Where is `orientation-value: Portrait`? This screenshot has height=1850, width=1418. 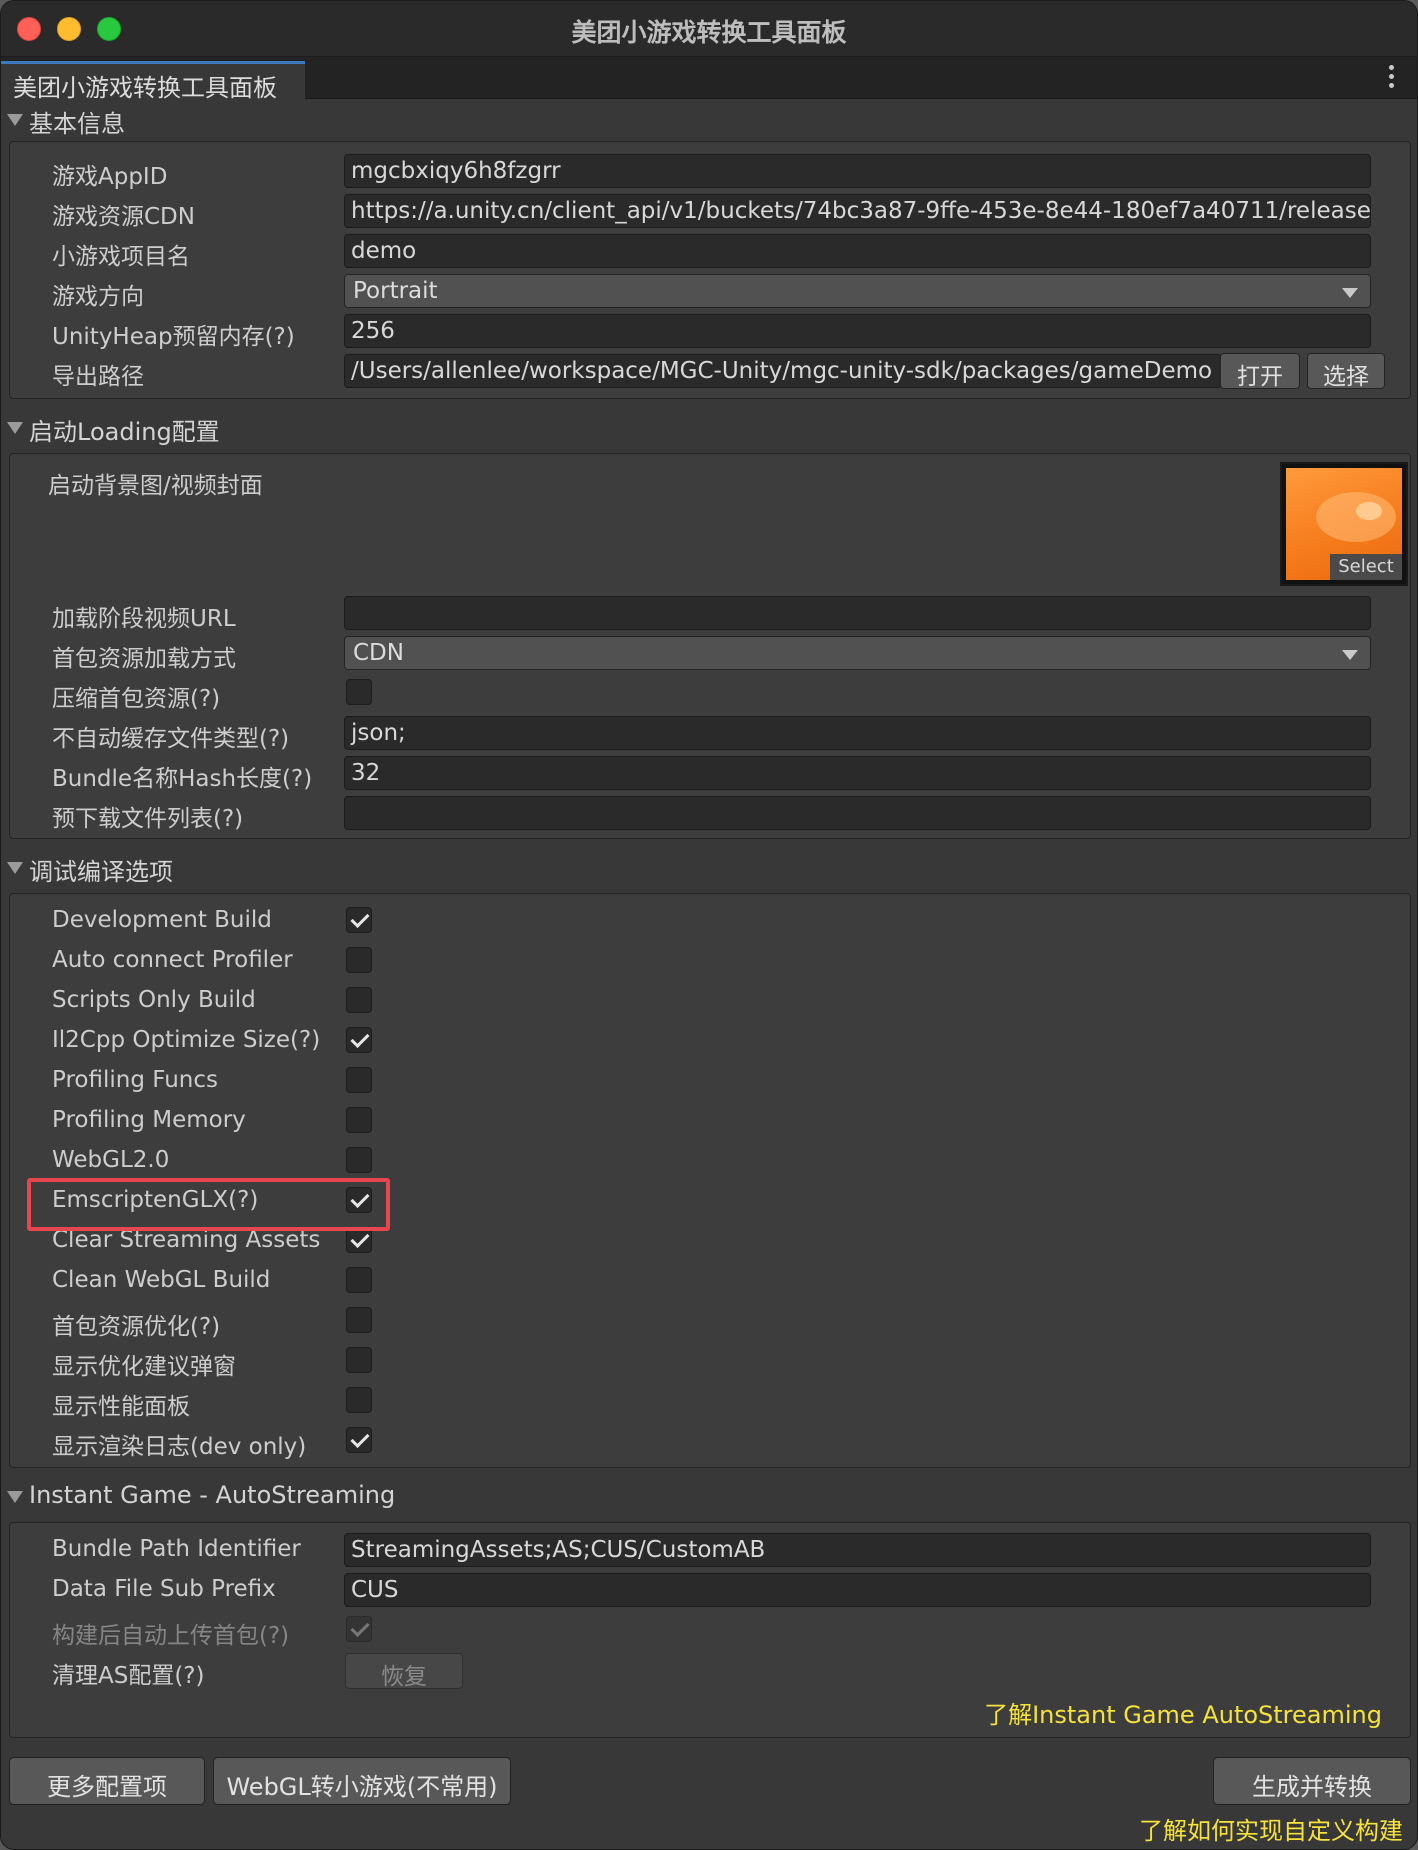 orientation-value: Portrait is located at coordinates (395, 291).